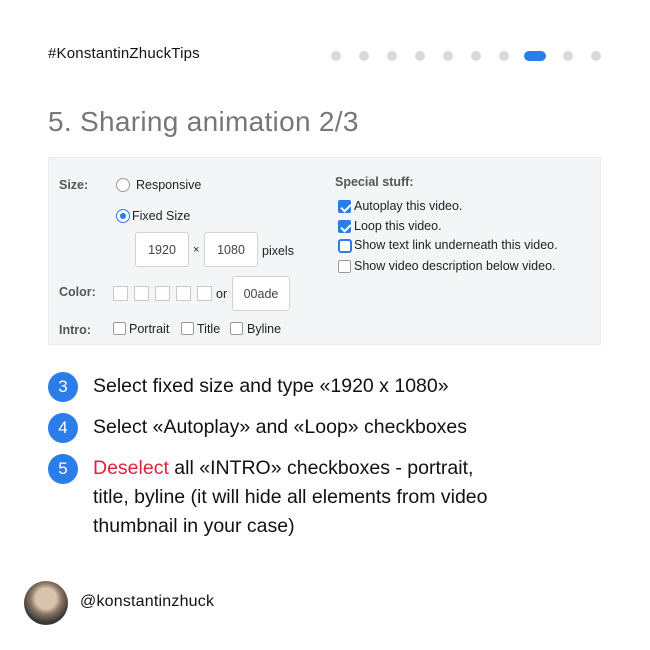 This screenshot has width=650, height=650. I want to click on description-label: Show video description below video., so click(455, 266).